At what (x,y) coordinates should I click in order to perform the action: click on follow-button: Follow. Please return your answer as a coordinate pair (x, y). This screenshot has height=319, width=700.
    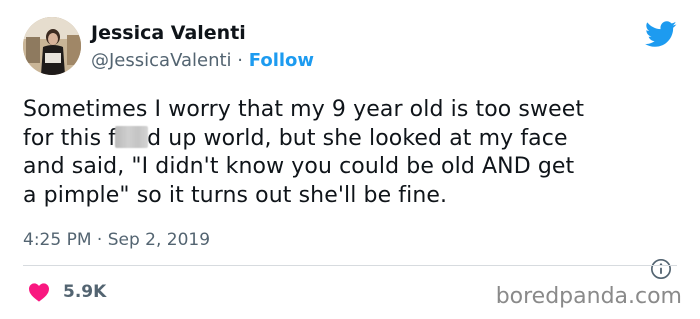
    Looking at the image, I should click on (281, 60).